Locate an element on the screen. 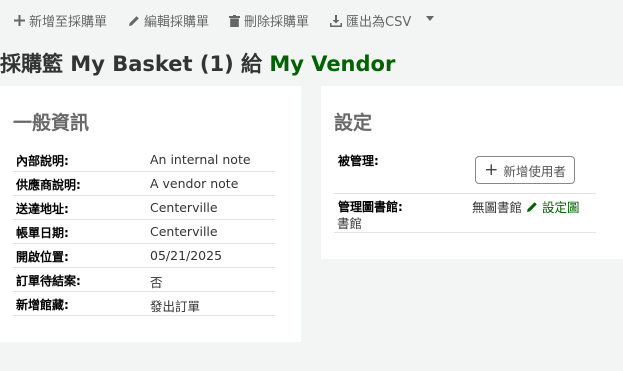 Image resolution: width=623 pixels, height=371 pixels. general-info-heading: 一般資訊 is located at coordinates (51, 123).